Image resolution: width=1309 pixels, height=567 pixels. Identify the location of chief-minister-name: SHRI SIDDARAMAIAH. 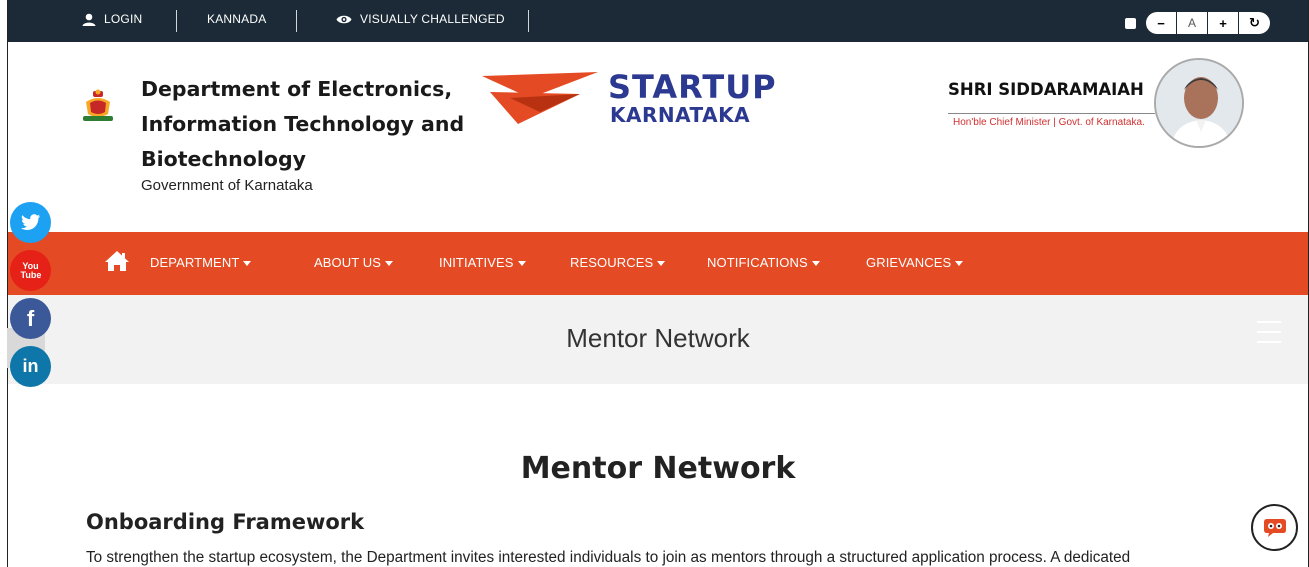
(1046, 89).